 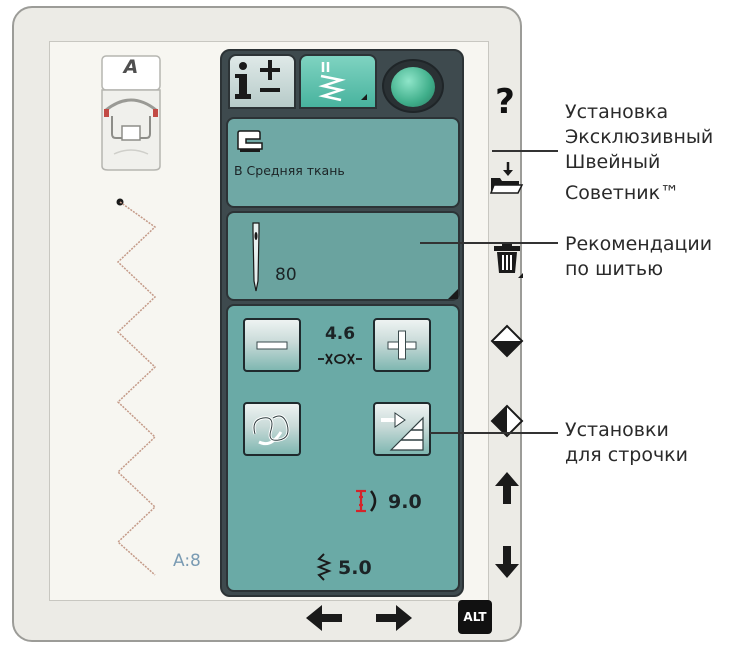 I want to click on trash-icon, so click(x=507, y=260).